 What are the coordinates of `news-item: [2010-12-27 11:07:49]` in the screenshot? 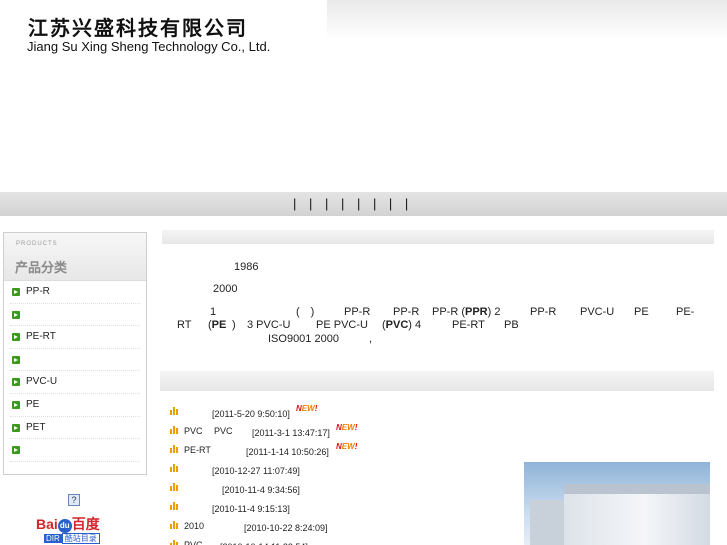 It's located at (338, 471).